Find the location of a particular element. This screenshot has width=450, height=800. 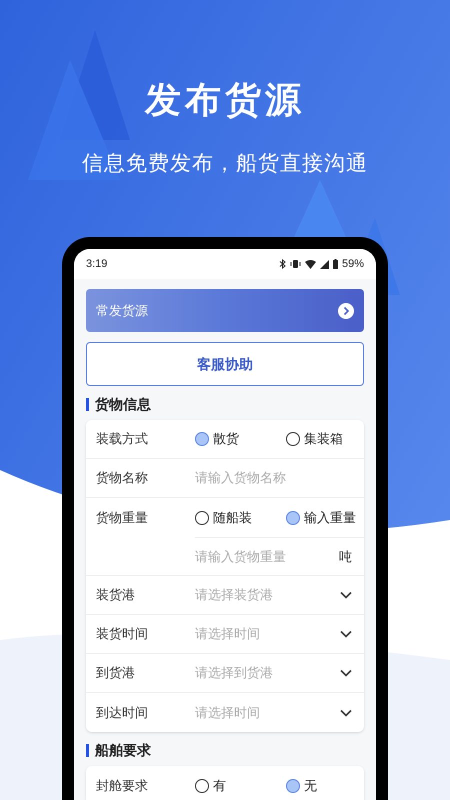

section-title: 船舶要求 is located at coordinates (123, 750).